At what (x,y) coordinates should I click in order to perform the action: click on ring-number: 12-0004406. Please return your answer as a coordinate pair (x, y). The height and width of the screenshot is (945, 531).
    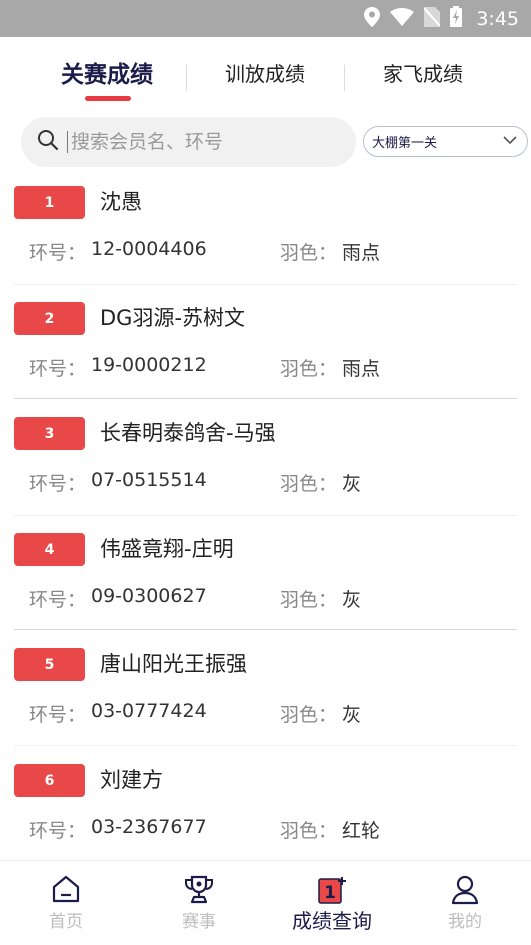
    Looking at the image, I should click on (149, 249).